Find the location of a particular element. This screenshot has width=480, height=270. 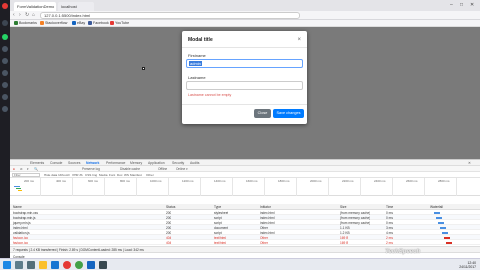

timeline-tick: 1400 ms is located at coordinates (220, 181).